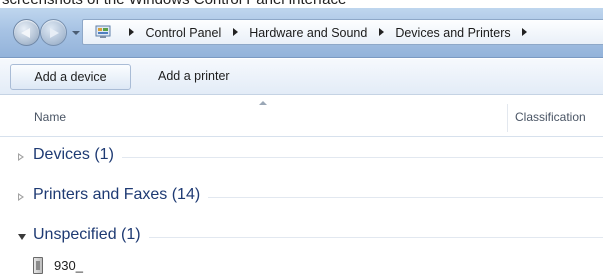  What do you see at coordinates (70, 77) in the screenshot?
I see `add-device-button: Add a device` at bounding box center [70, 77].